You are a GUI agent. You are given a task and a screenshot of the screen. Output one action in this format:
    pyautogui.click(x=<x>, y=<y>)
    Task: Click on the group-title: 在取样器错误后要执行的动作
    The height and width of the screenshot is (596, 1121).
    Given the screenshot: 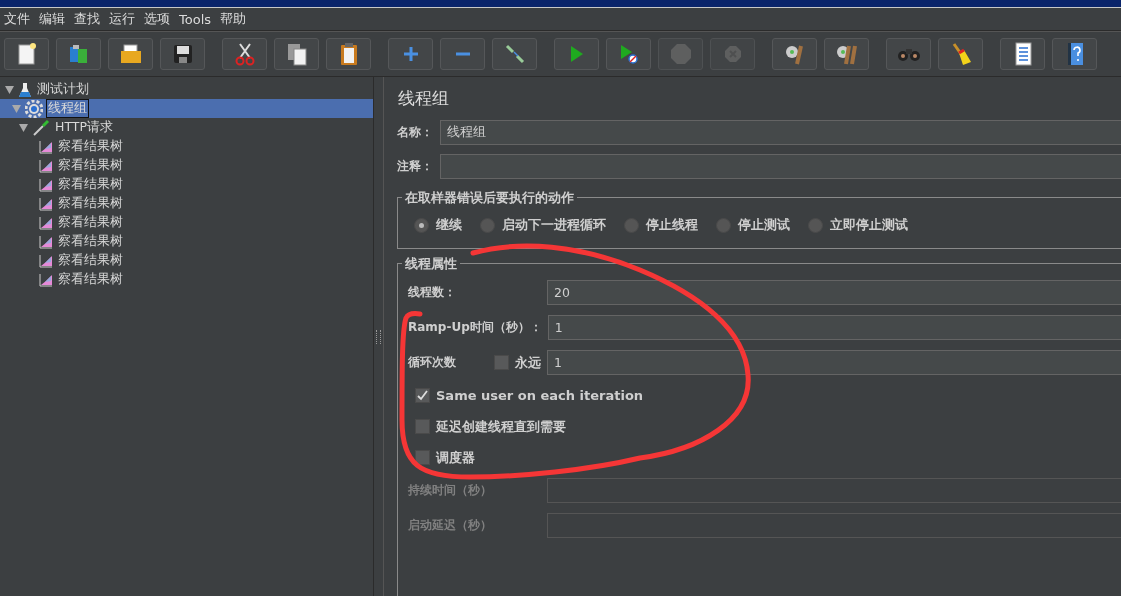 What is the action you would take?
    pyautogui.click(x=489, y=198)
    